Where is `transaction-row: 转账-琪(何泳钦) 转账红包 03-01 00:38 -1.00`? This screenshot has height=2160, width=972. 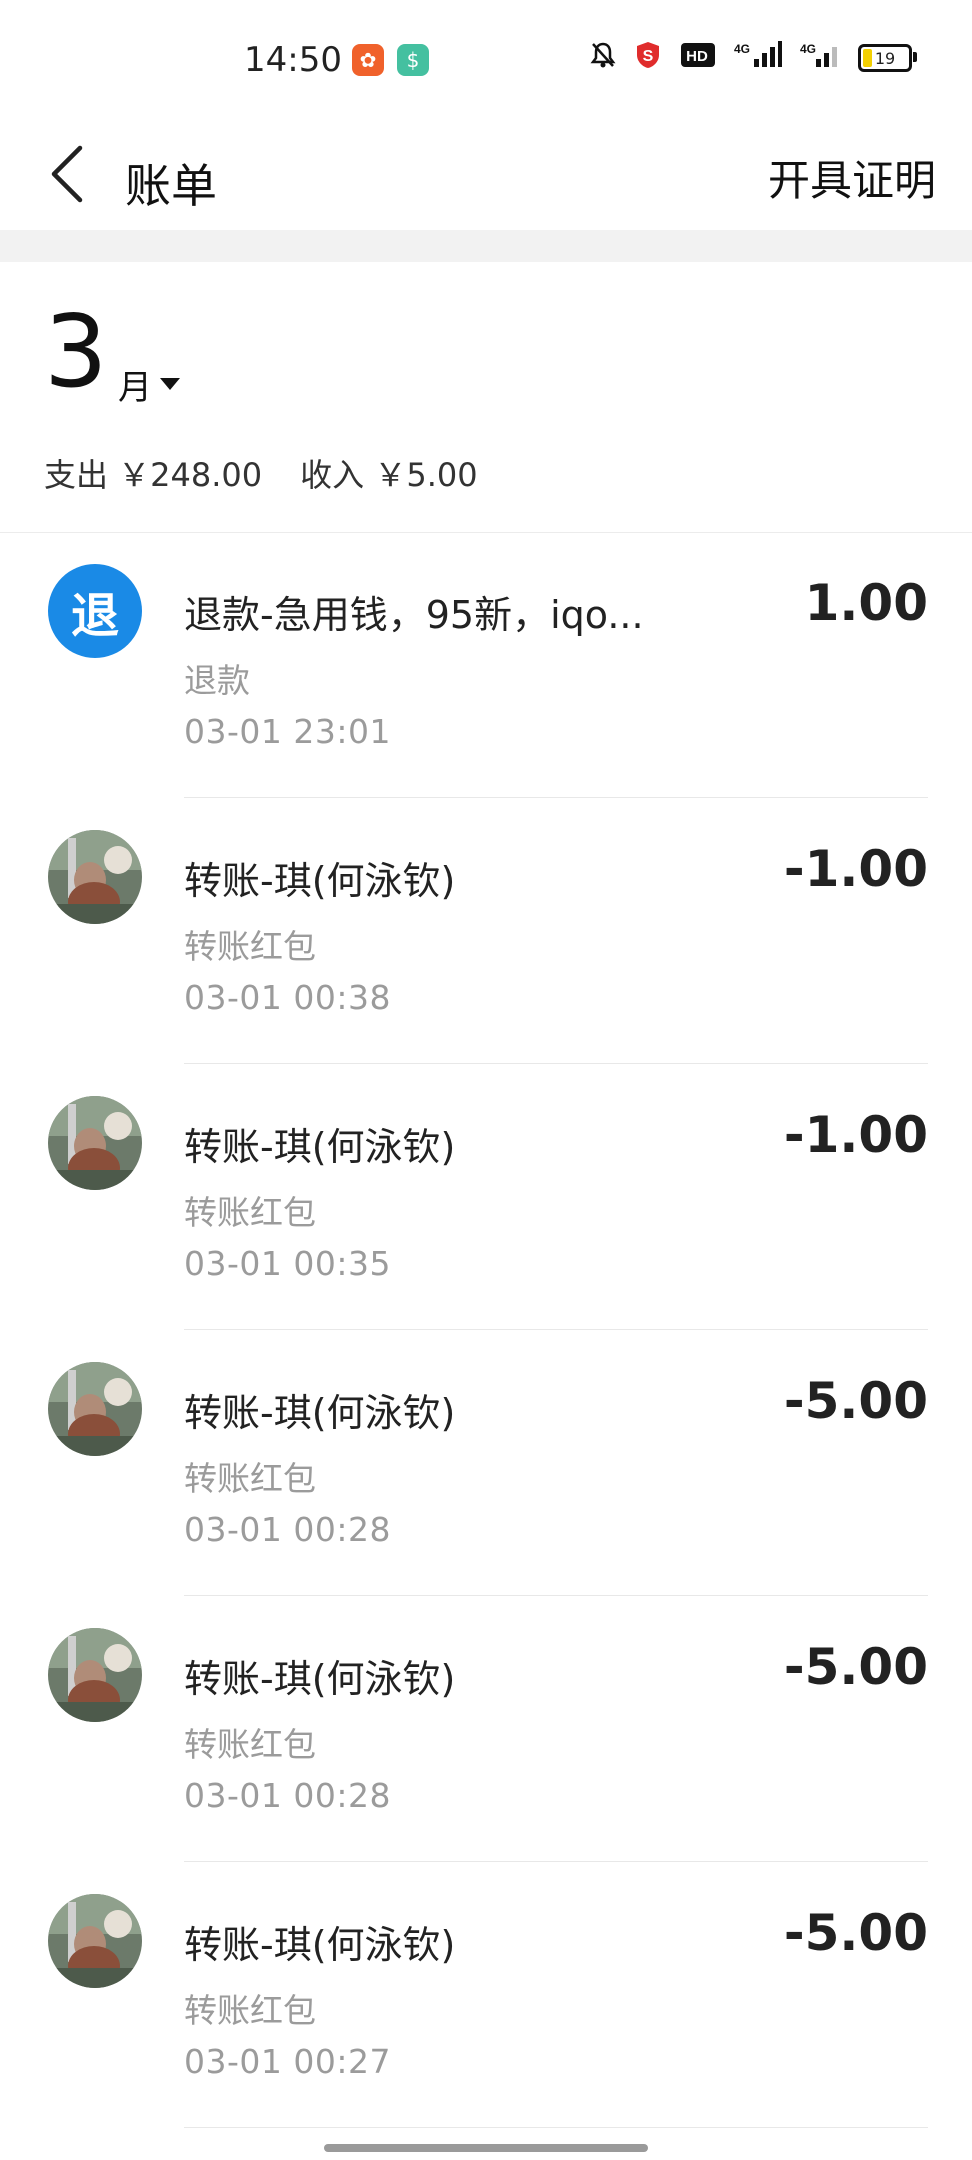
transaction-row: 转账-琪(何泳钦) 转账红包 03-01 00:38 -1.00 is located at coordinates (486, 931).